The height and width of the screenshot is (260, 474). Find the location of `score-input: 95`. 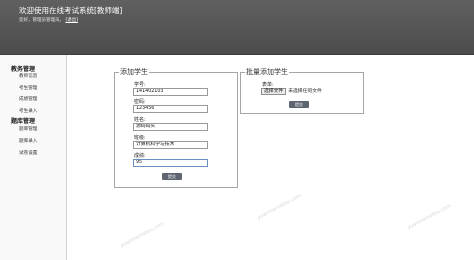

score-input: 95 is located at coordinates (170, 163).